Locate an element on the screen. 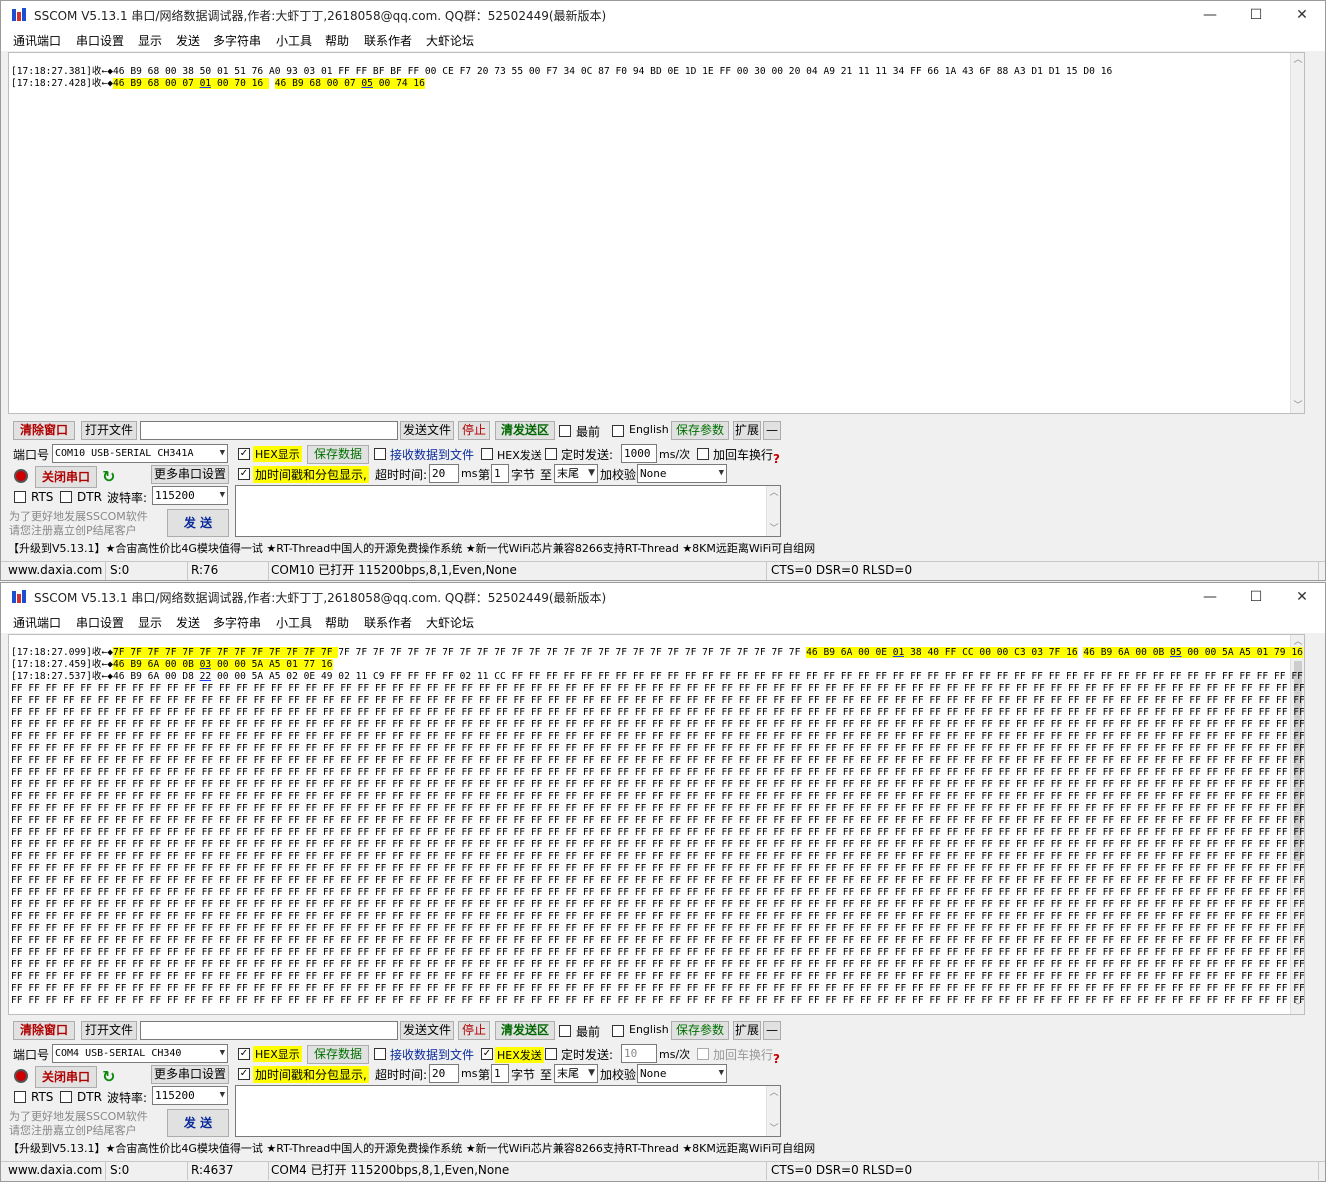 The image size is (1326, 1182). hex-send-checkbox: ✓ is located at coordinates (487, 1054).